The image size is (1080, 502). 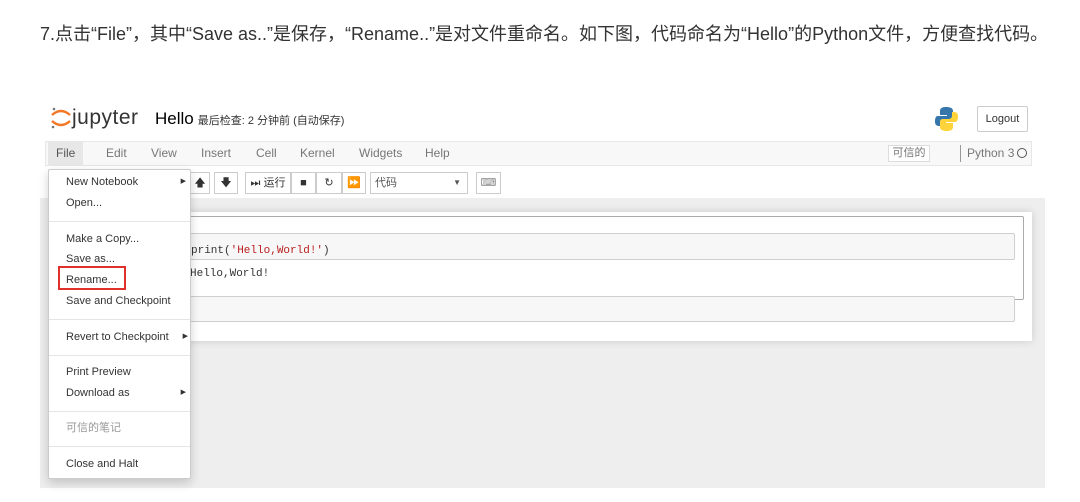 What do you see at coordinates (909, 153) in the screenshot?
I see `trusted-indicator: 可信的` at bounding box center [909, 153].